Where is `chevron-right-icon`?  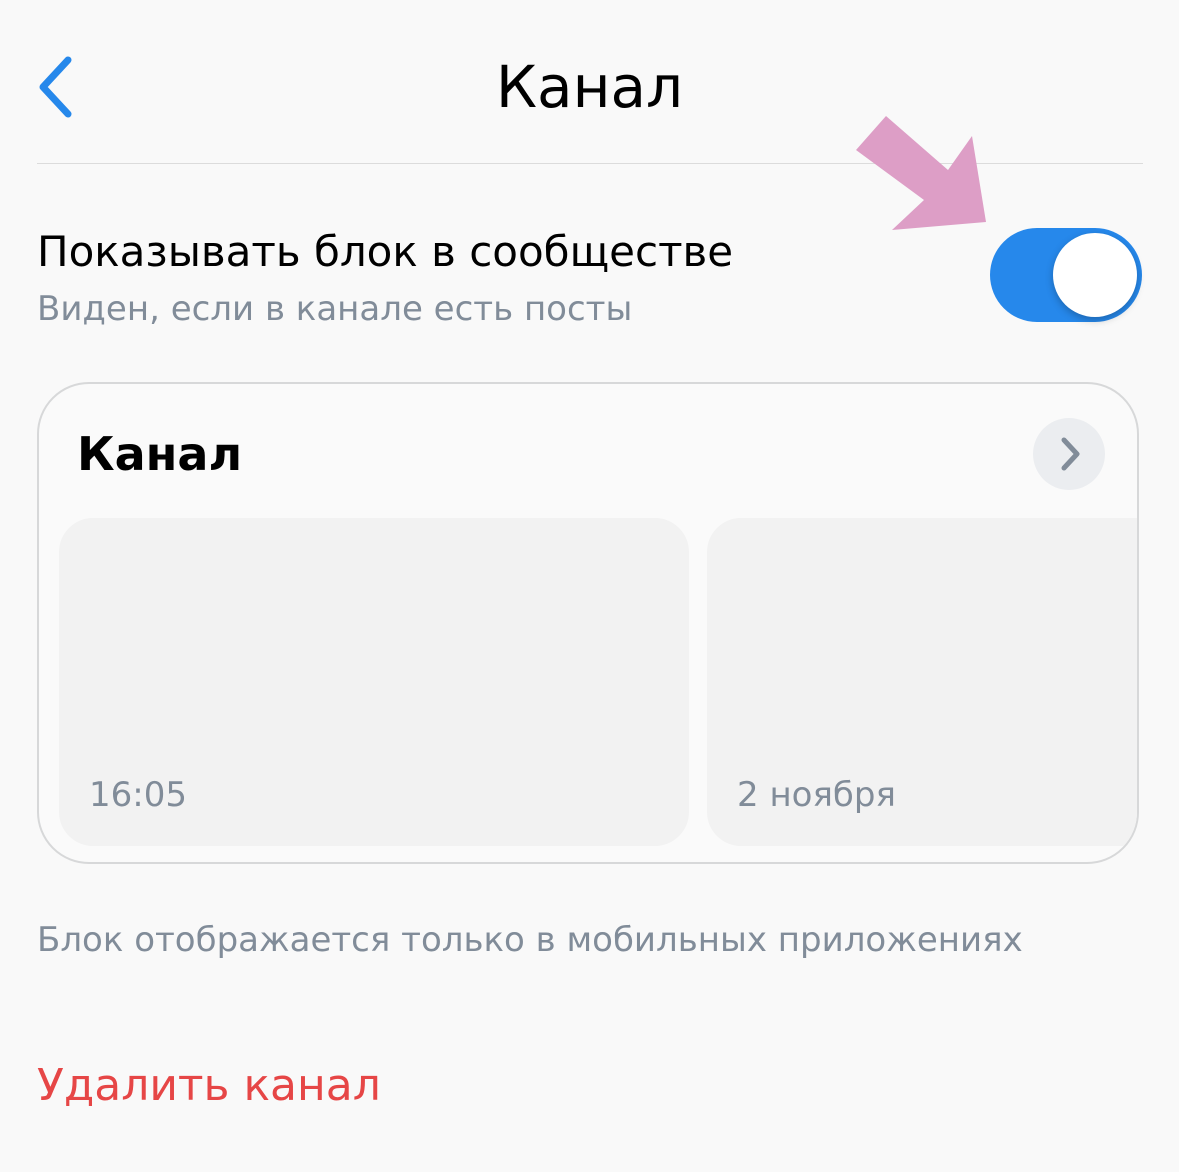
chevron-right-icon is located at coordinates (1070, 454).